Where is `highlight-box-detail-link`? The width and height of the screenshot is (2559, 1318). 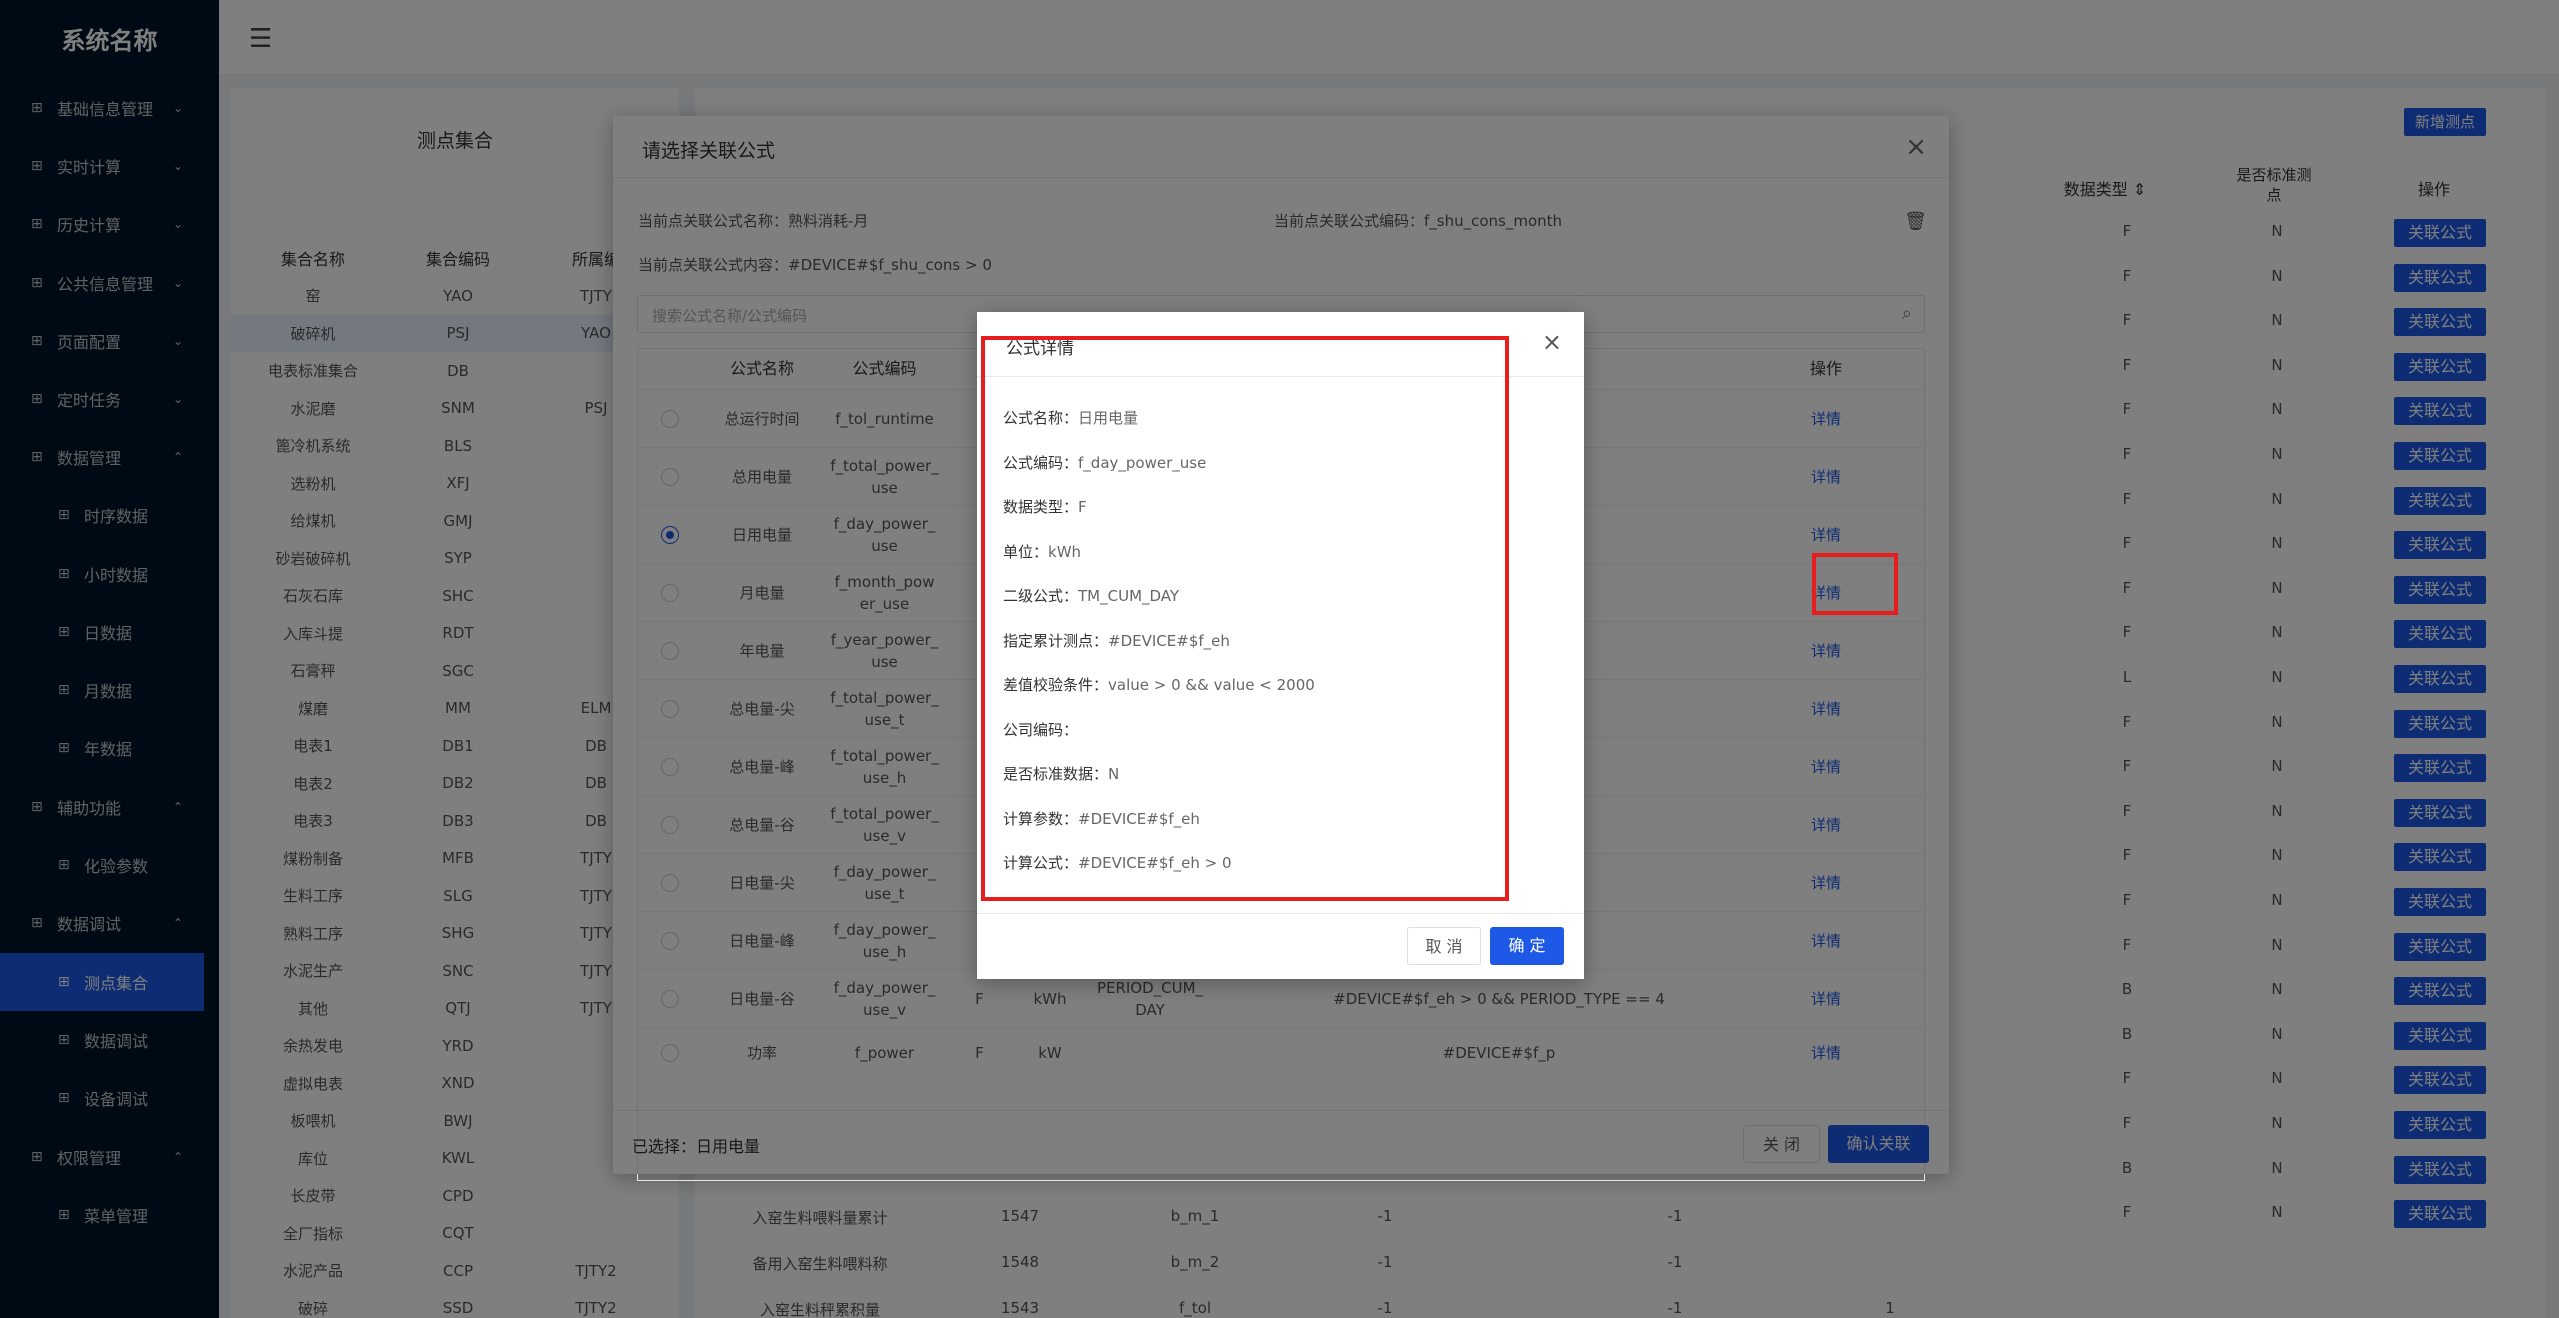 highlight-box-detail-link is located at coordinates (1855, 584).